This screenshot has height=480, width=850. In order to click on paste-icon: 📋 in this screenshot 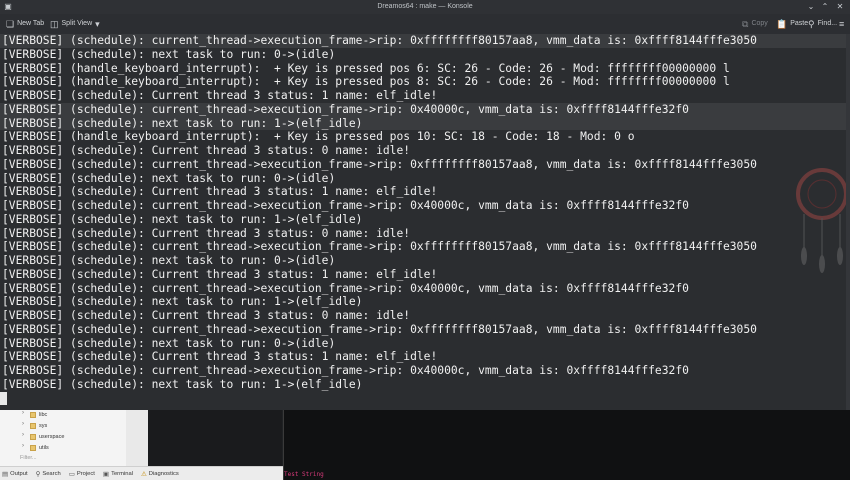, I will do `click(782, 24)`.